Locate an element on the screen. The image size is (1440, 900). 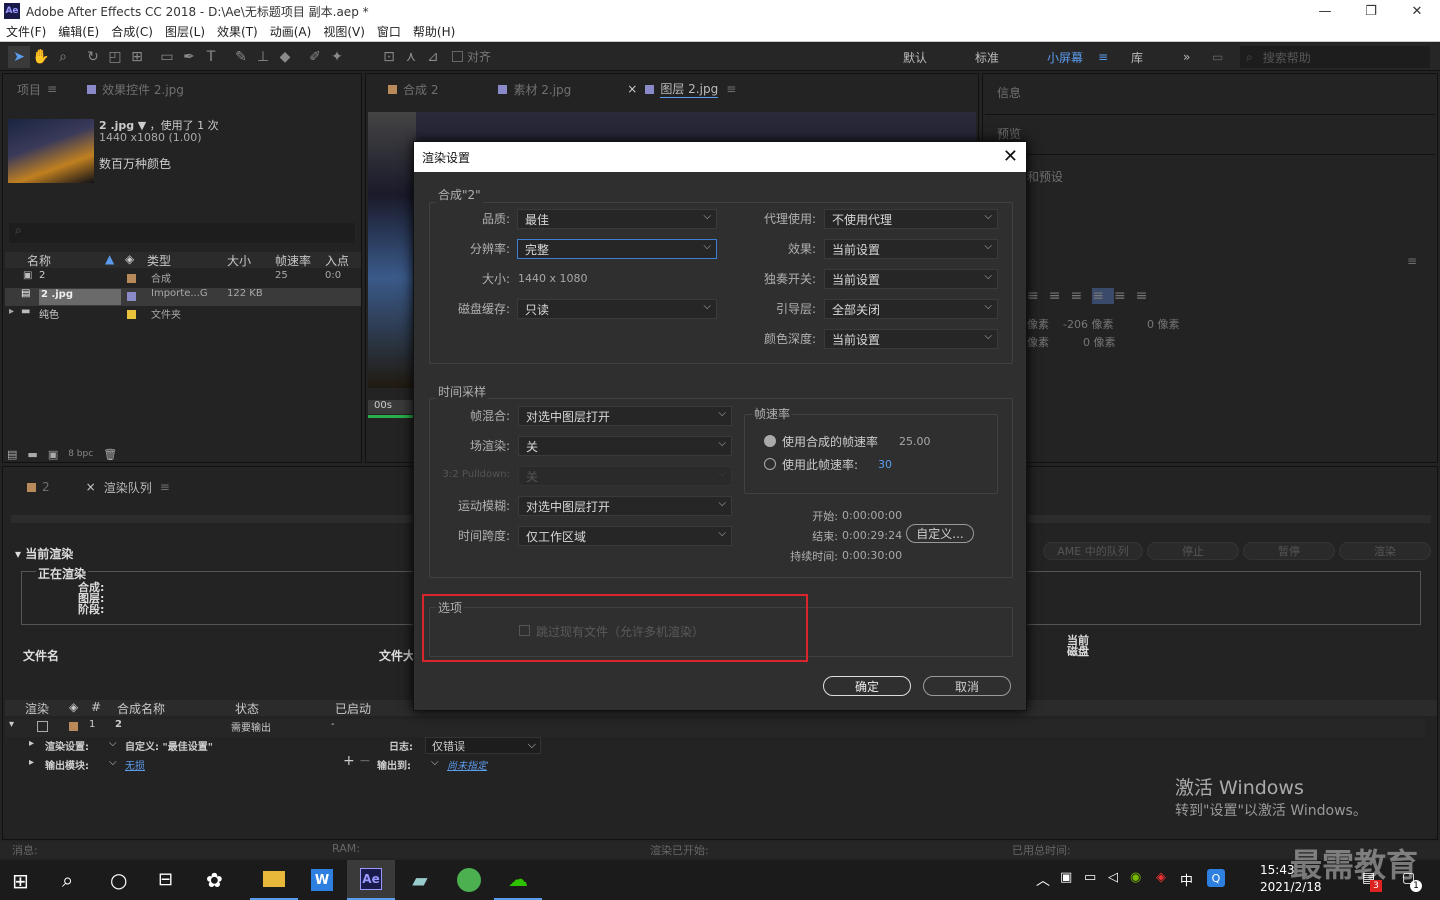
local-axis-icon: ⊡ is located at coordinates (389, 57).